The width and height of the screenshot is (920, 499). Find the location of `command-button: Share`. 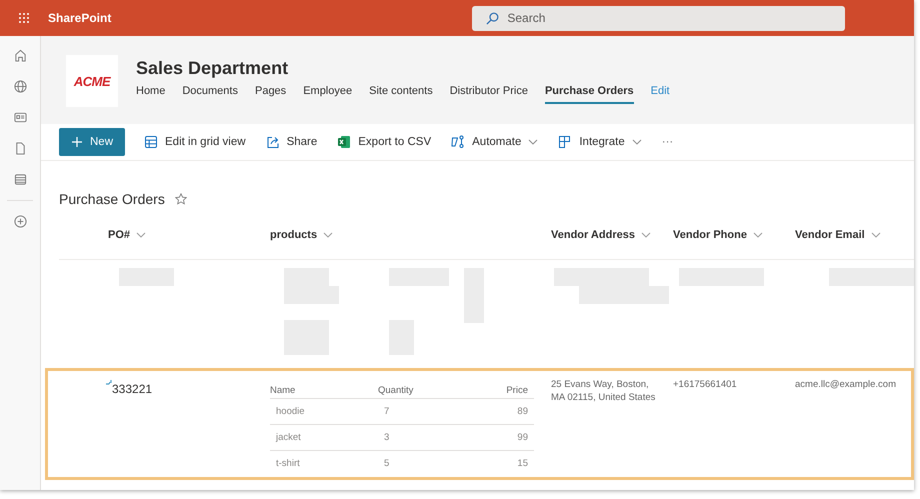

command-button: Share is located at coordinates (291, 142).